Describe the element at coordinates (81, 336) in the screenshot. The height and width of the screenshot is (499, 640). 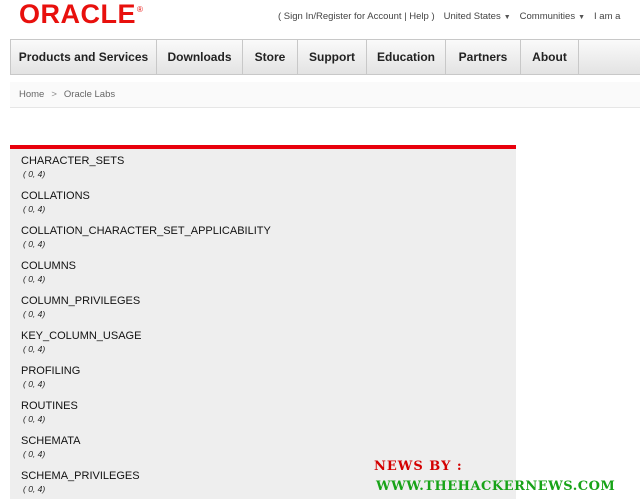
I see `table-name: KEY_COLUMN_USAGE` at that location.